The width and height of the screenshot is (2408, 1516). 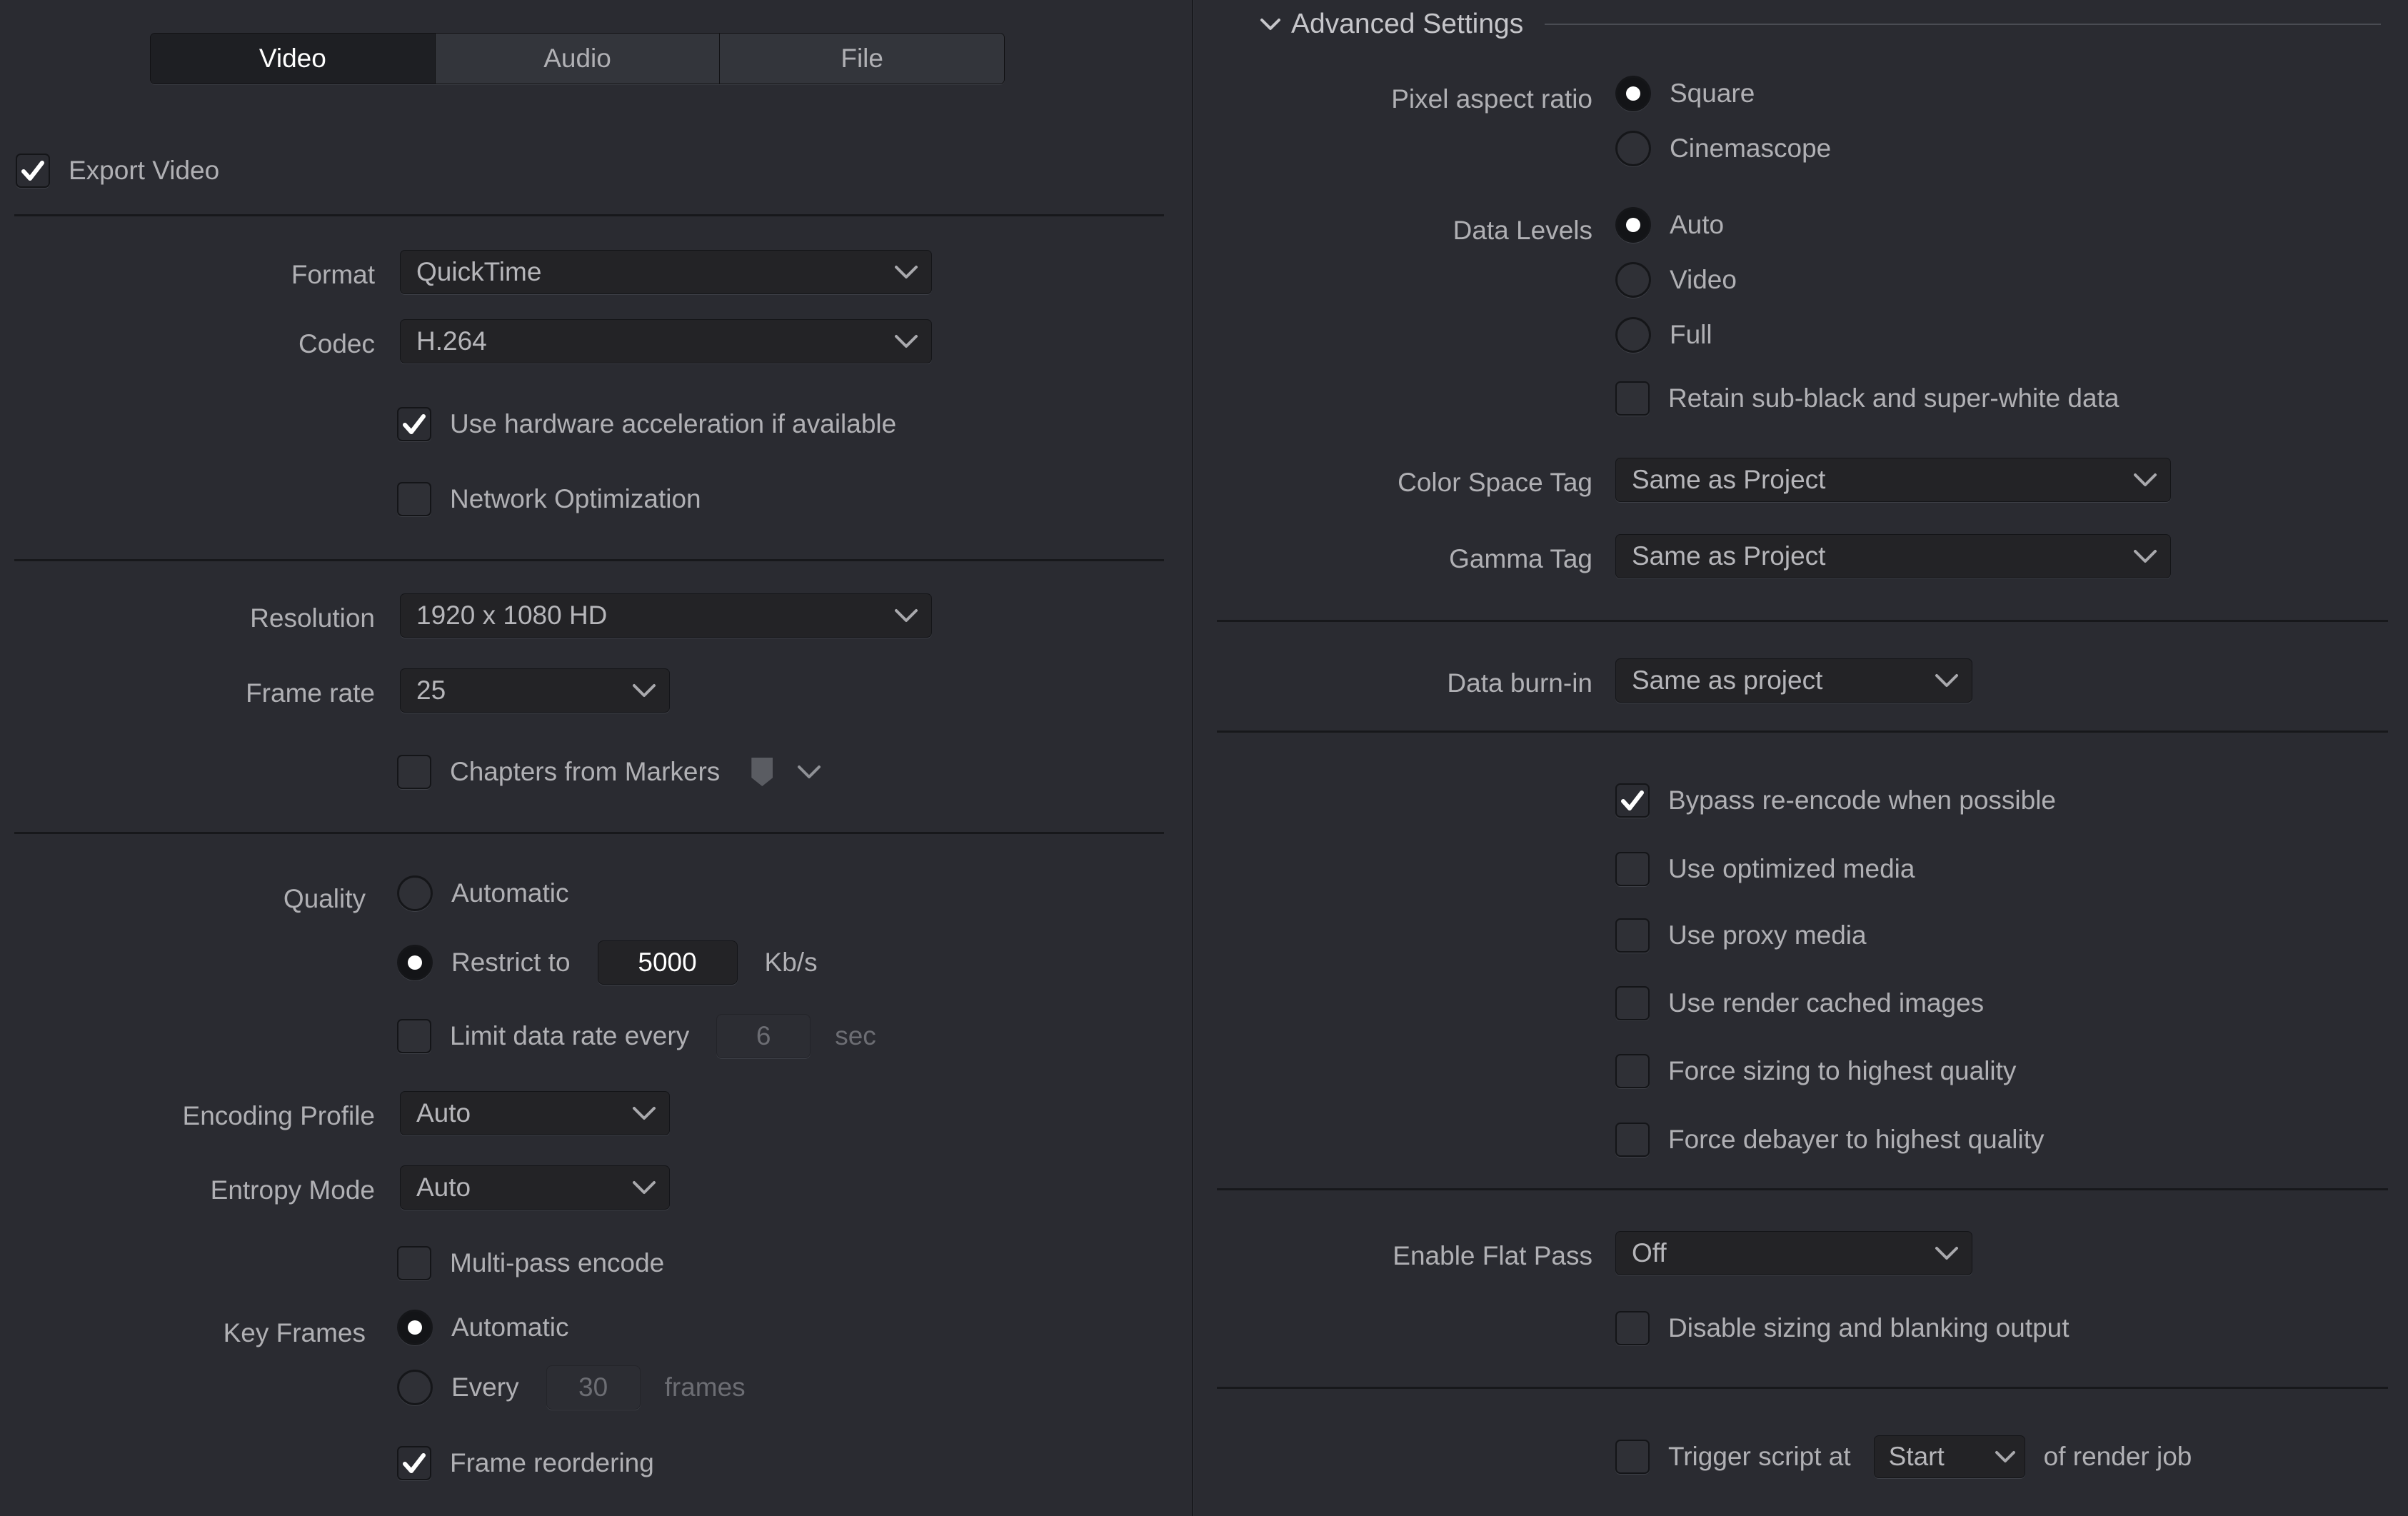 I want to click on enable-flat-pass-label: Enable Flat Pass, so click(x=1492, y=1255).